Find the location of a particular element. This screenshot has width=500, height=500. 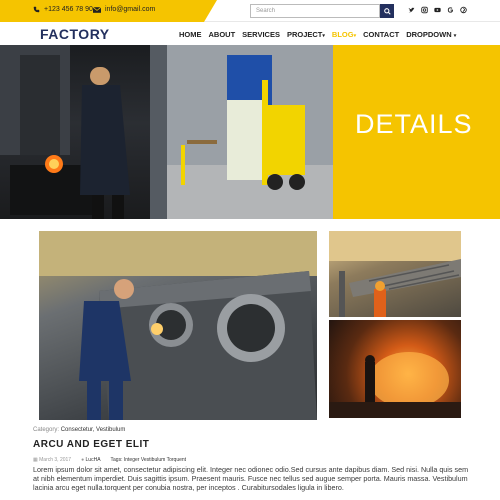

shaft-illustration is located at coordinates (395, 274).